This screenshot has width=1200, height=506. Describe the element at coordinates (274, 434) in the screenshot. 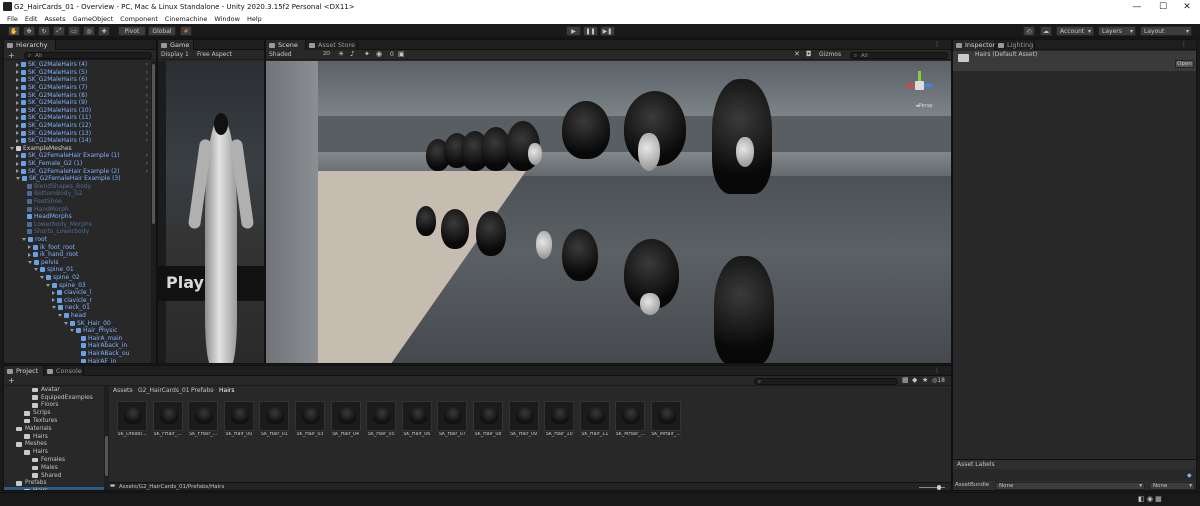

I see `asset-label: SK_Hair_01` at that location.